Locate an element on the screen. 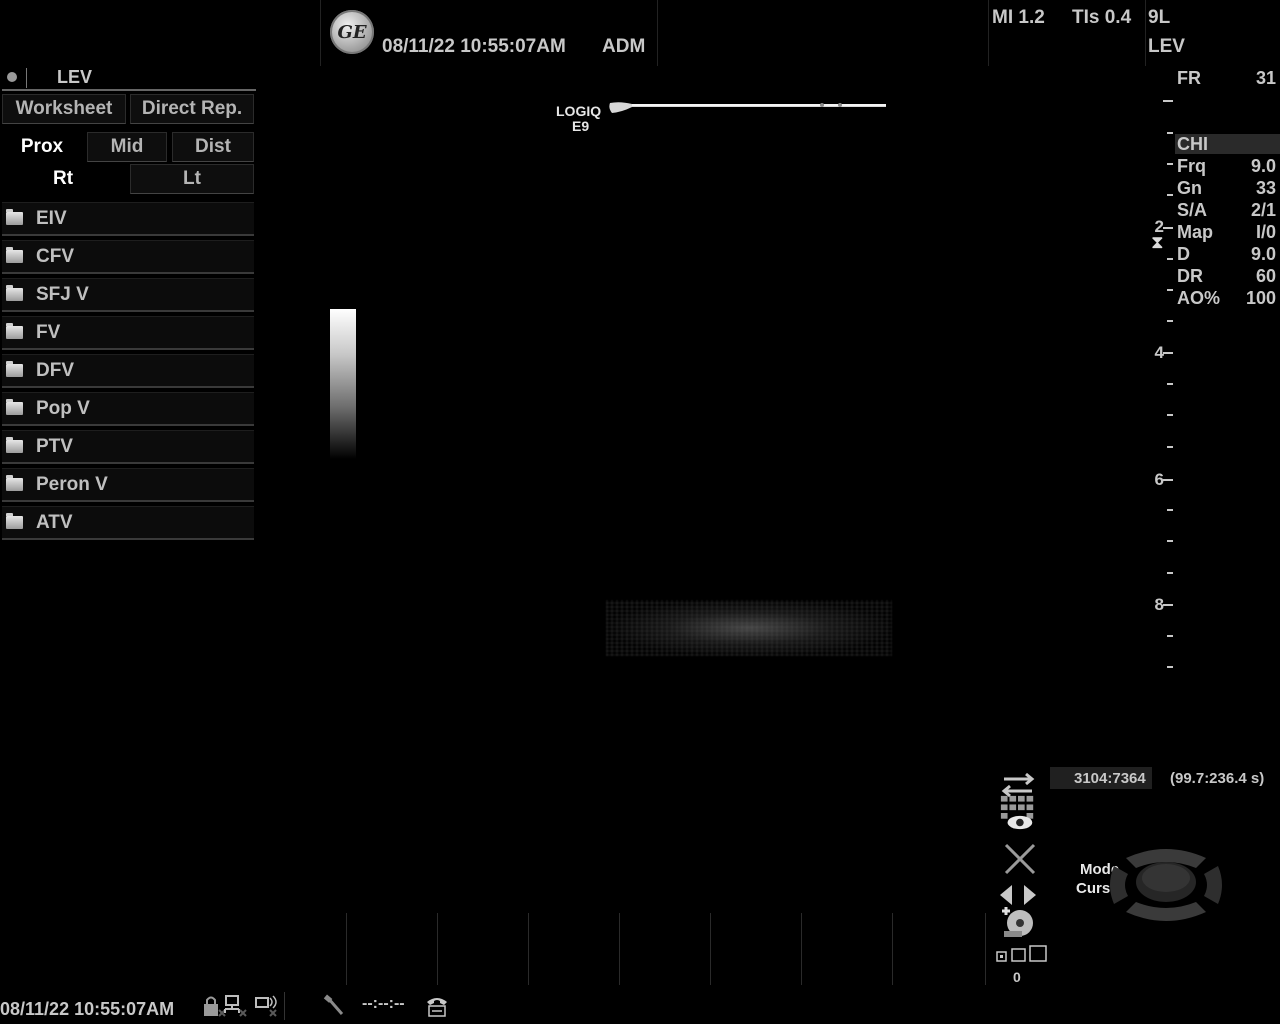 The image size is (1280, 1024). ge-logo-icon: GE is located at coordinates (352, 32).